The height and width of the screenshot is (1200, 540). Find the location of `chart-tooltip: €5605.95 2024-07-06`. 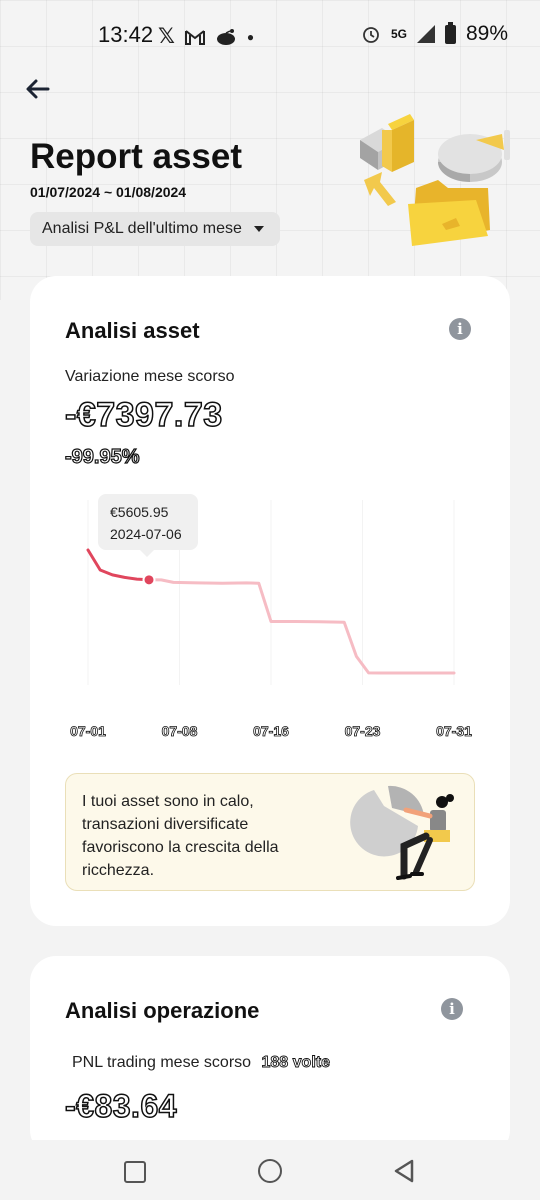

chart-tooltip: €5605.95 2024-07-06 is located at coordinates (148, 525).